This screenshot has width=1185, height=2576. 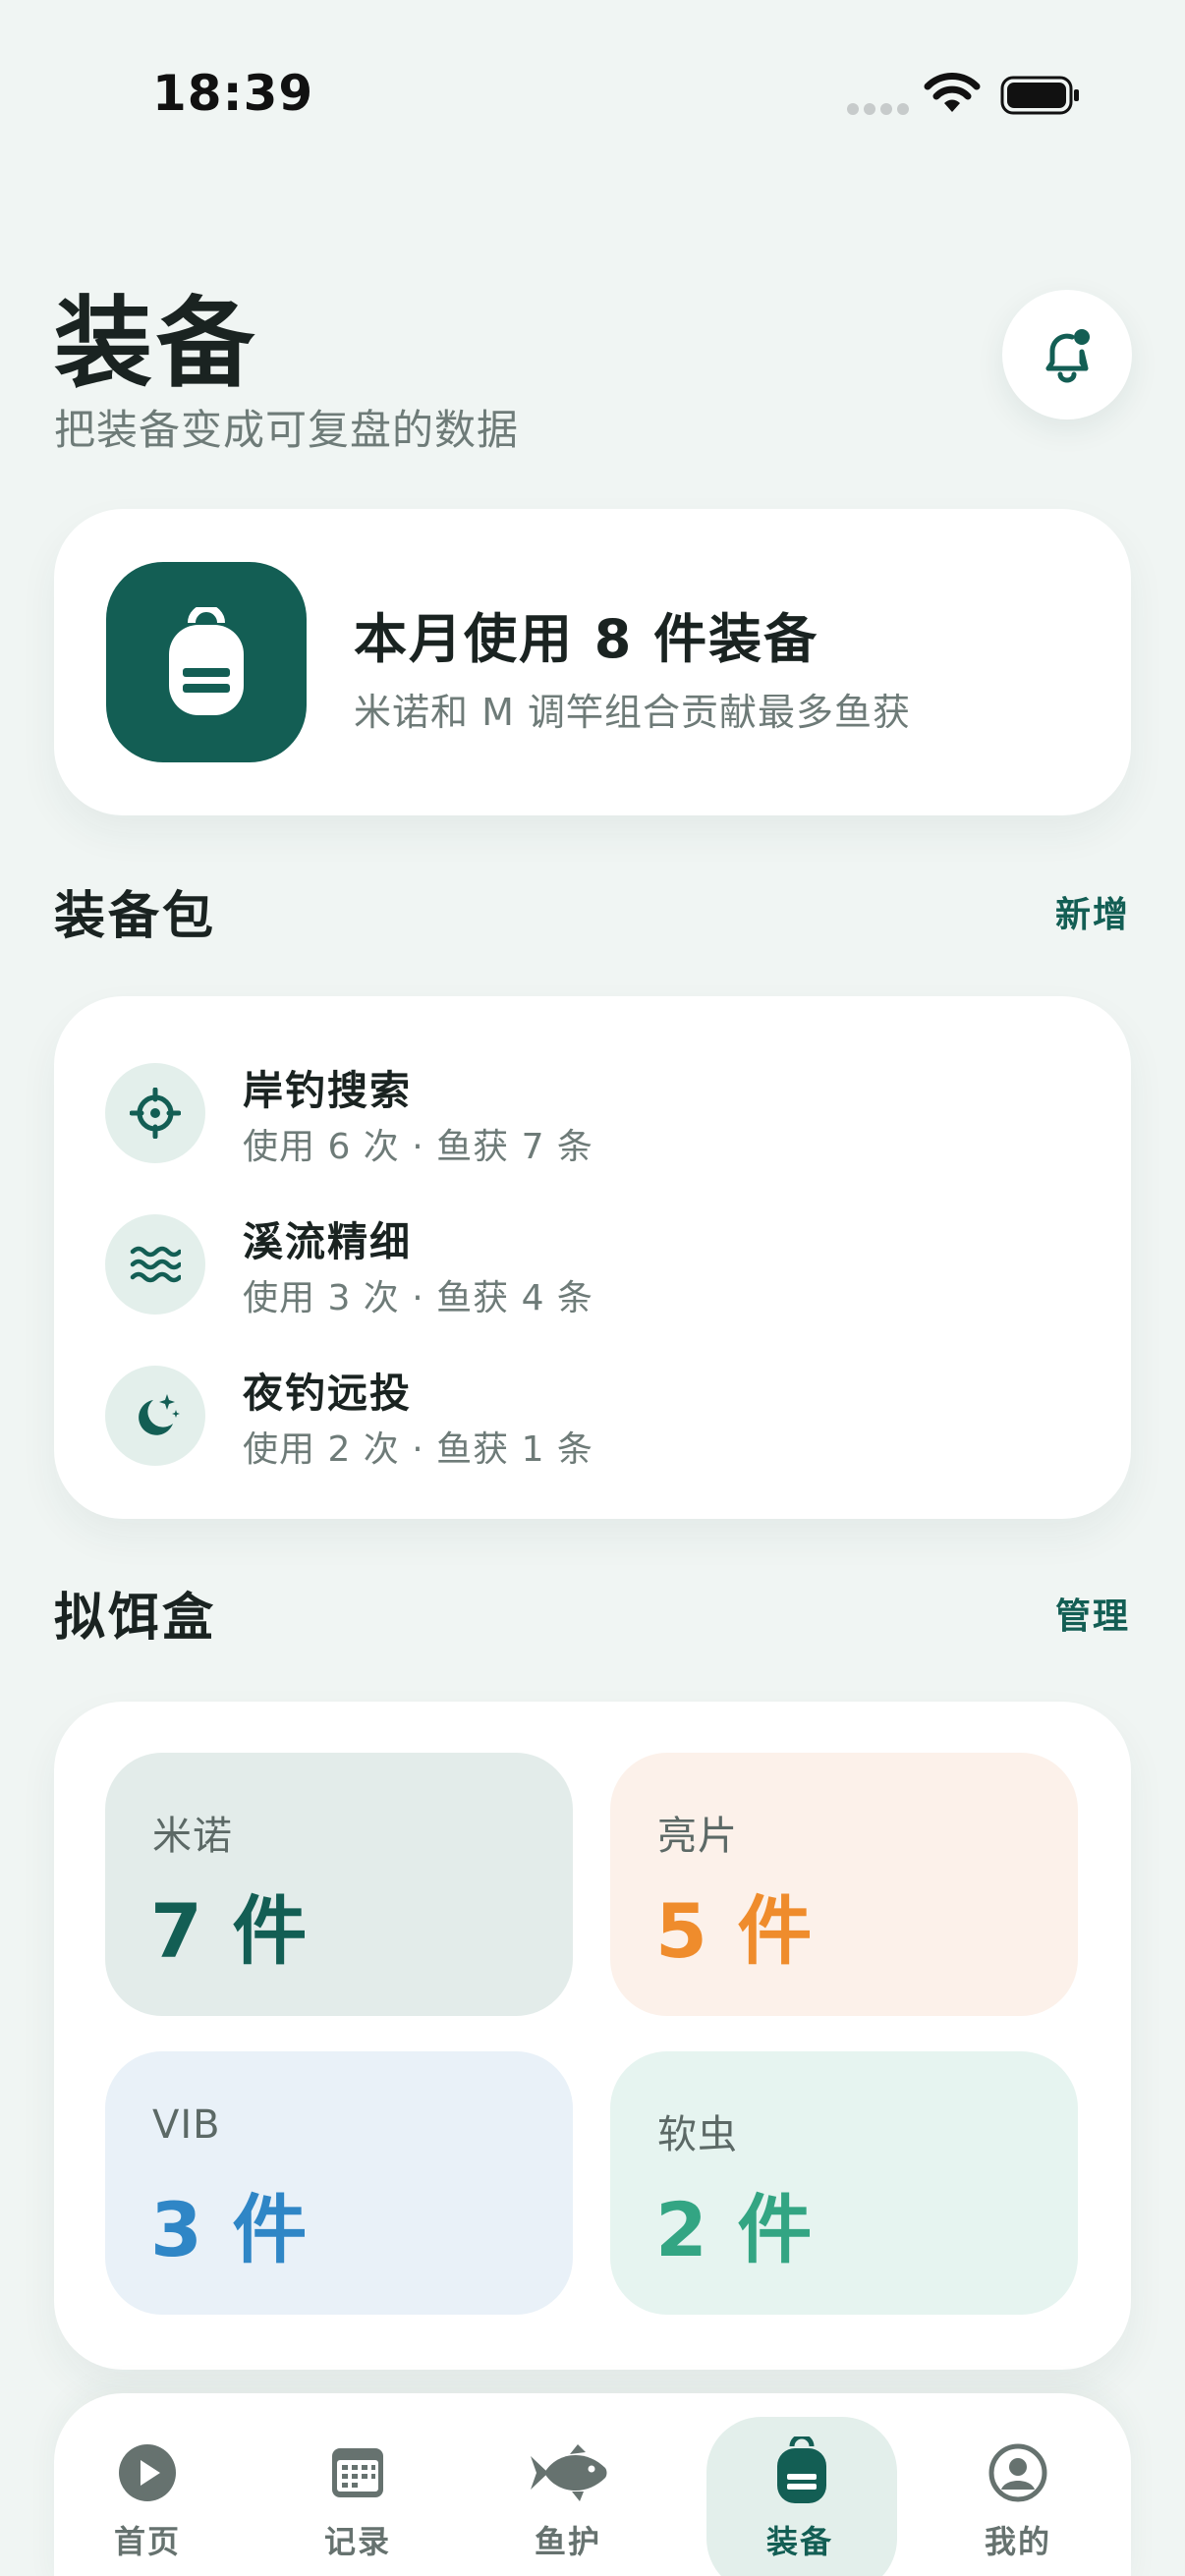 What do you see at coordinates (735, 1931) in the screenshot?
I see `lure-count: 5 件` at bounding box center [735, 1931].